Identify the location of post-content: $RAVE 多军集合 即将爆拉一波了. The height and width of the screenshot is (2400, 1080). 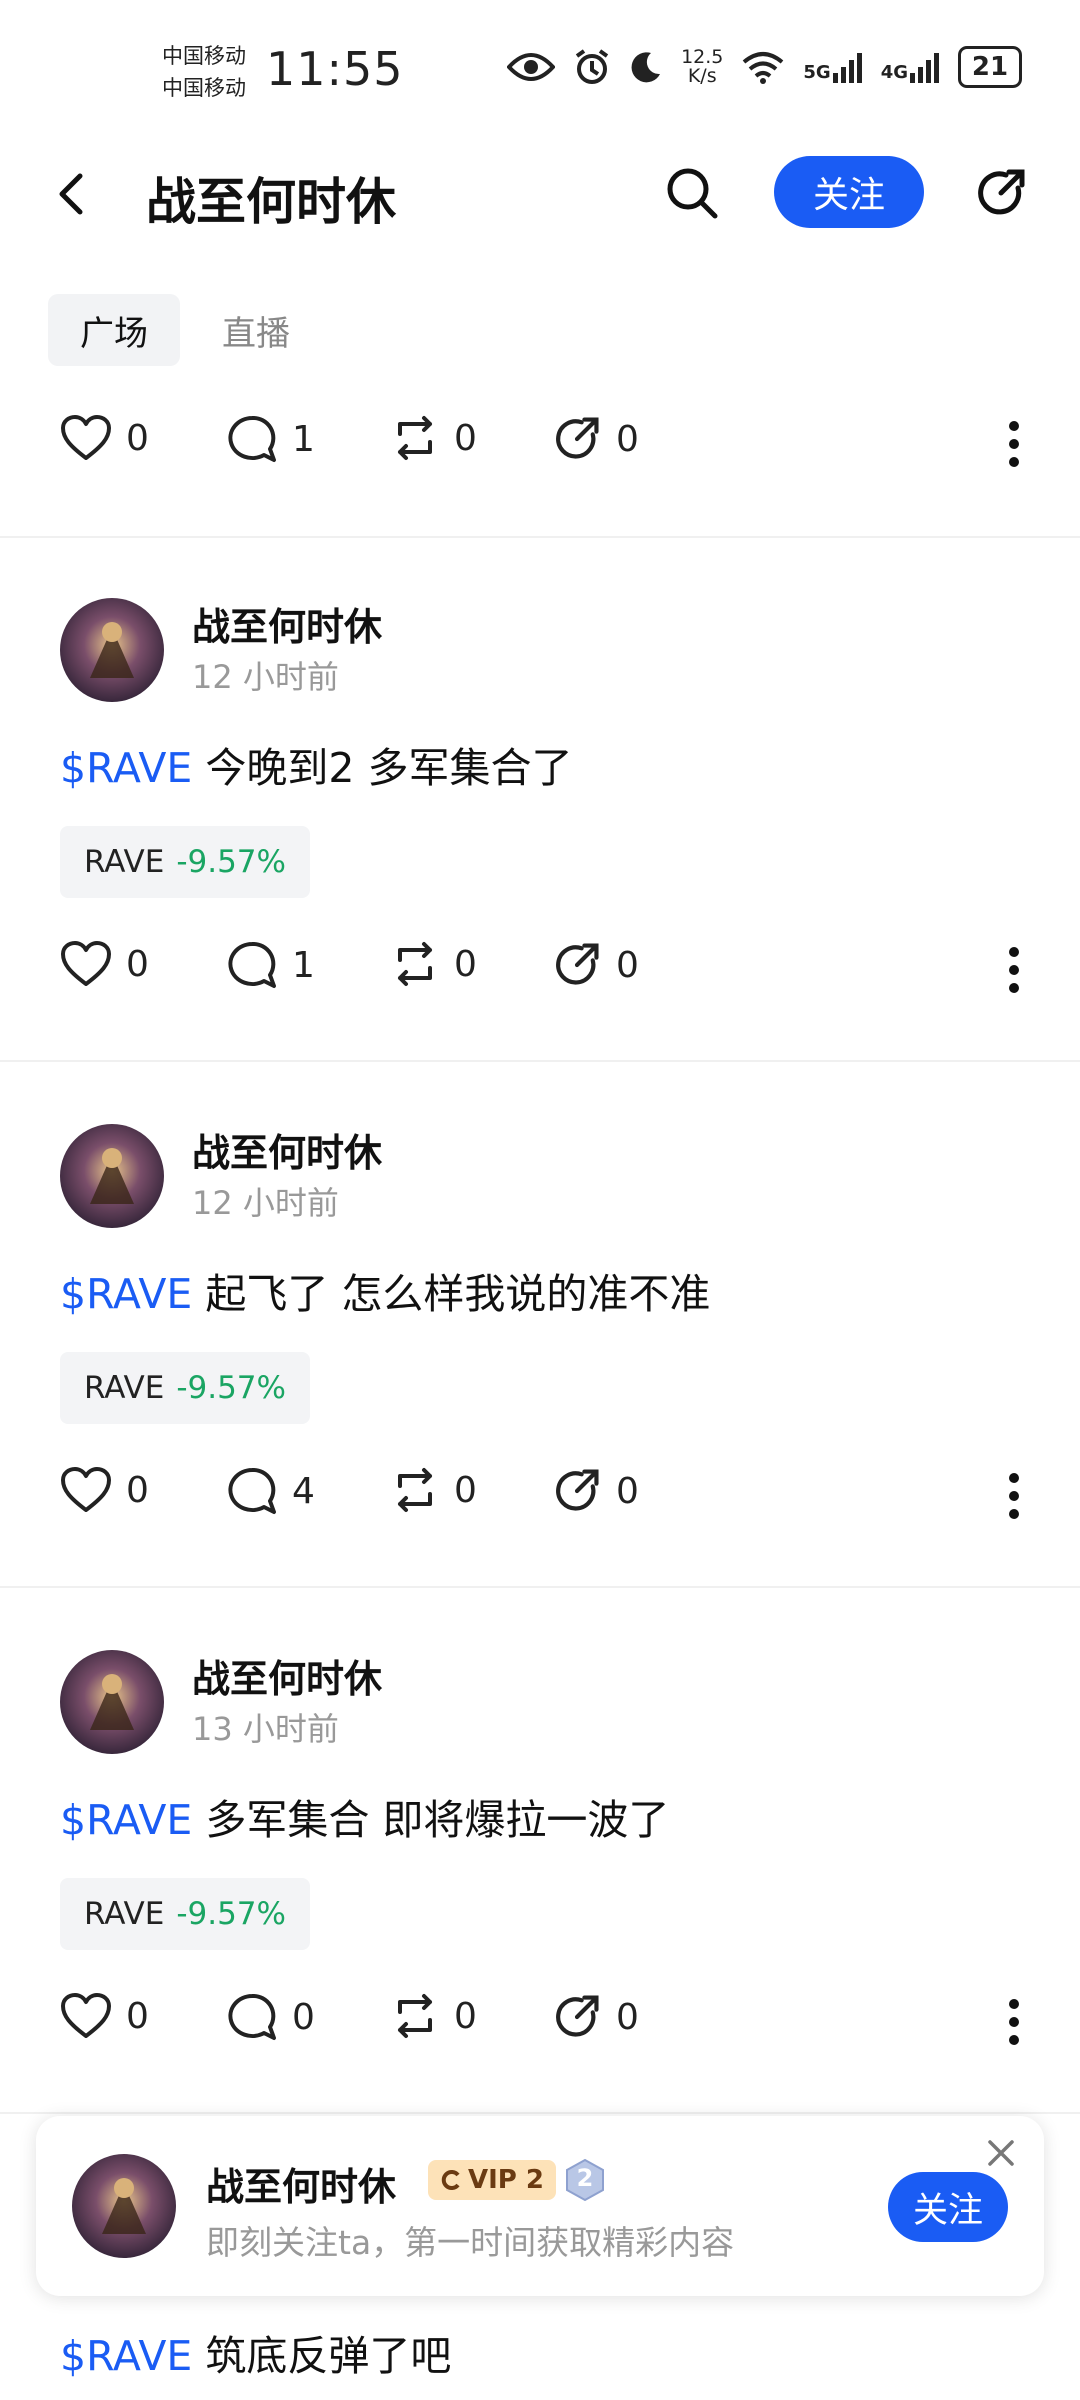
(364, 1816).